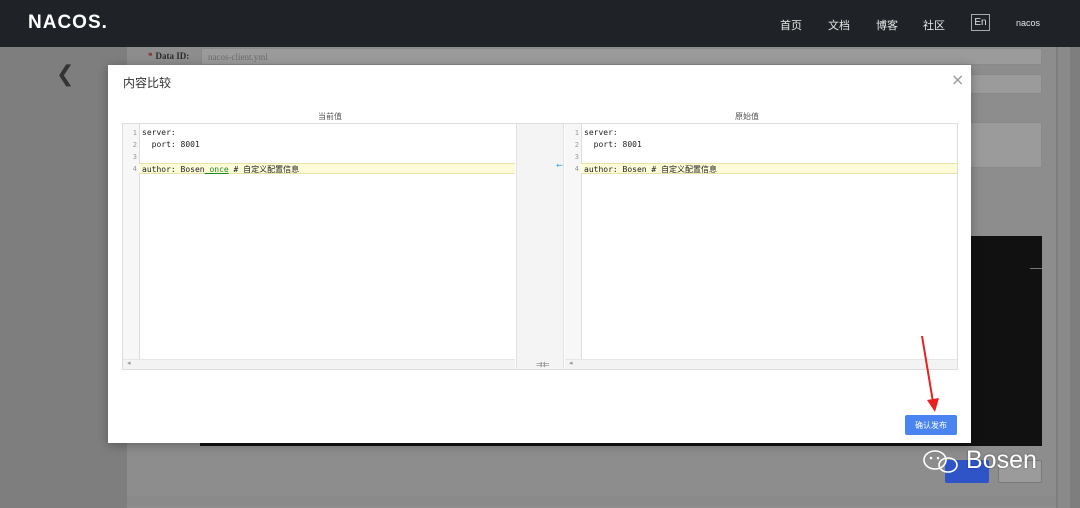 Image resolution: width=1080 pixels, height=508 pixels. Describe the element at coordinates (930, 373) in the screenshot. I see `annotation-arrow-icon` at that location.